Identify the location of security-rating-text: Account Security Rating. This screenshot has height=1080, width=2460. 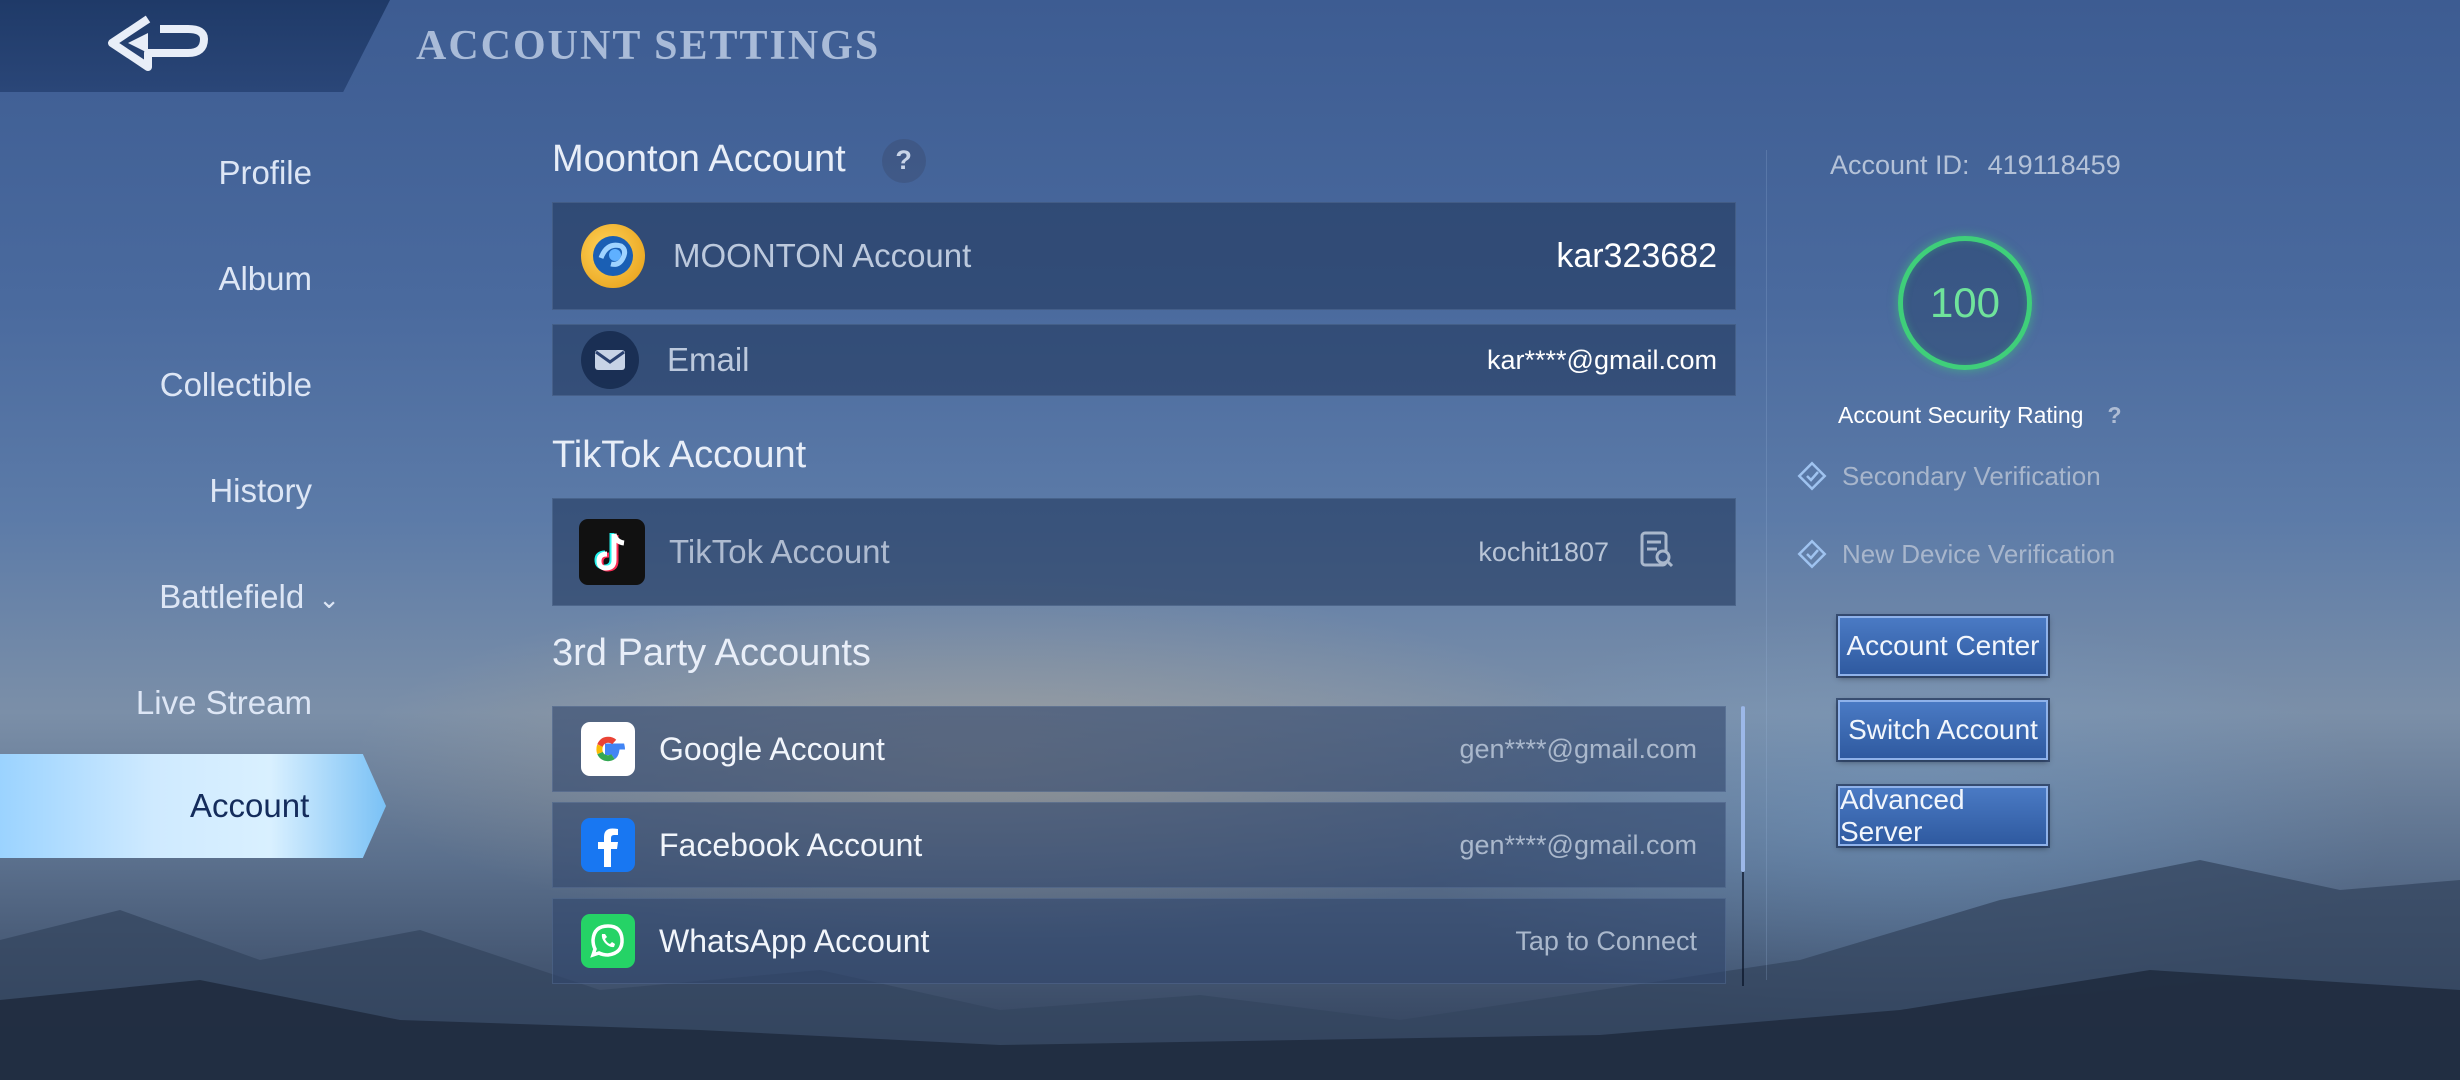
(1961, 415).